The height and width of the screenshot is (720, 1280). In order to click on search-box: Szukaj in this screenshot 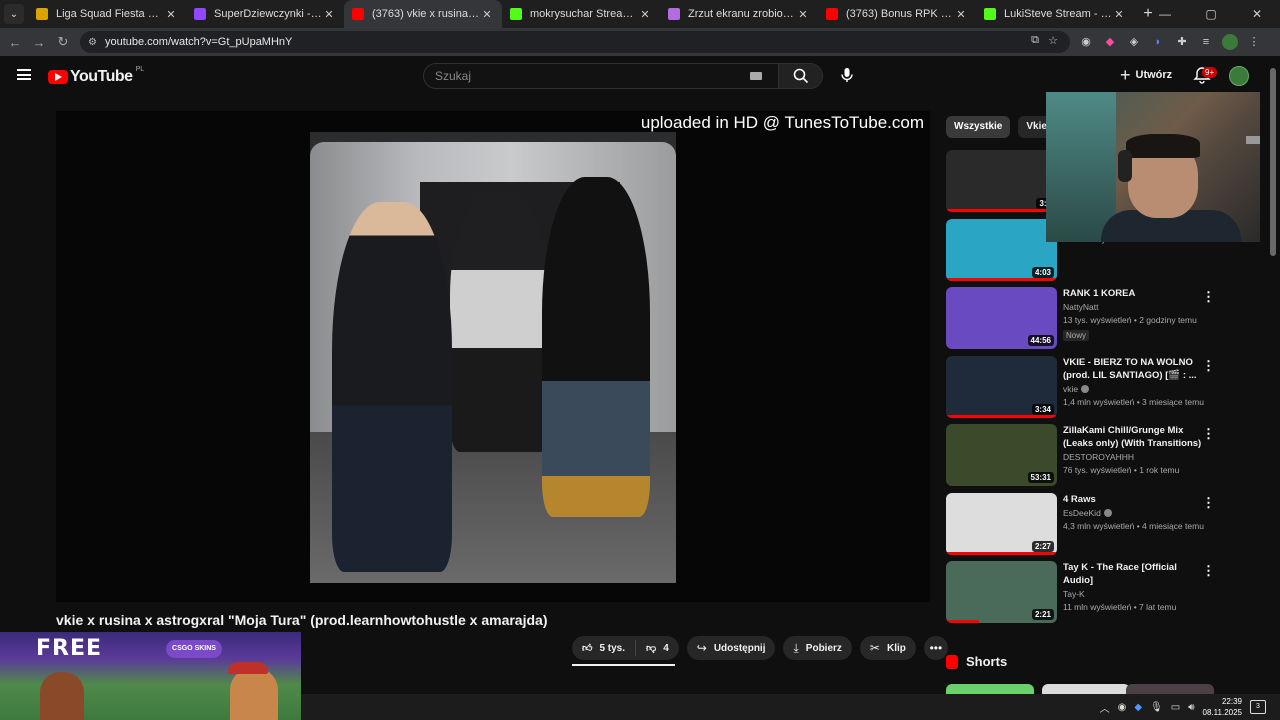, I will do `click(623, 76)`.